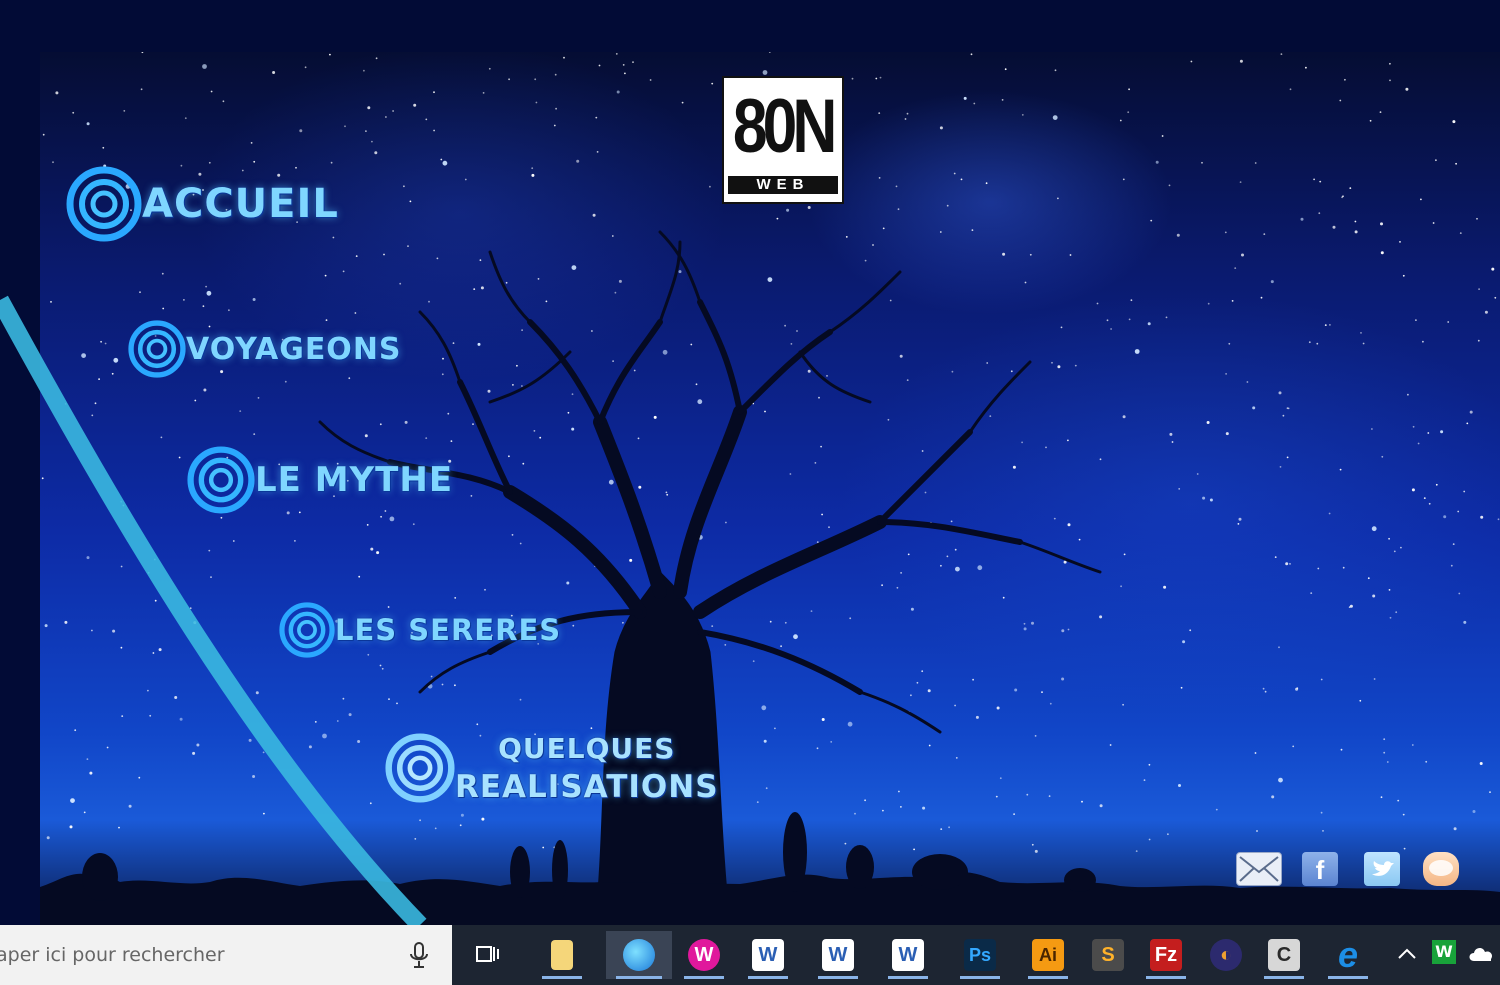 This screenshot has width=1500, height=985. I want to click on filezilla-button: Fz, so click(1166, 955).